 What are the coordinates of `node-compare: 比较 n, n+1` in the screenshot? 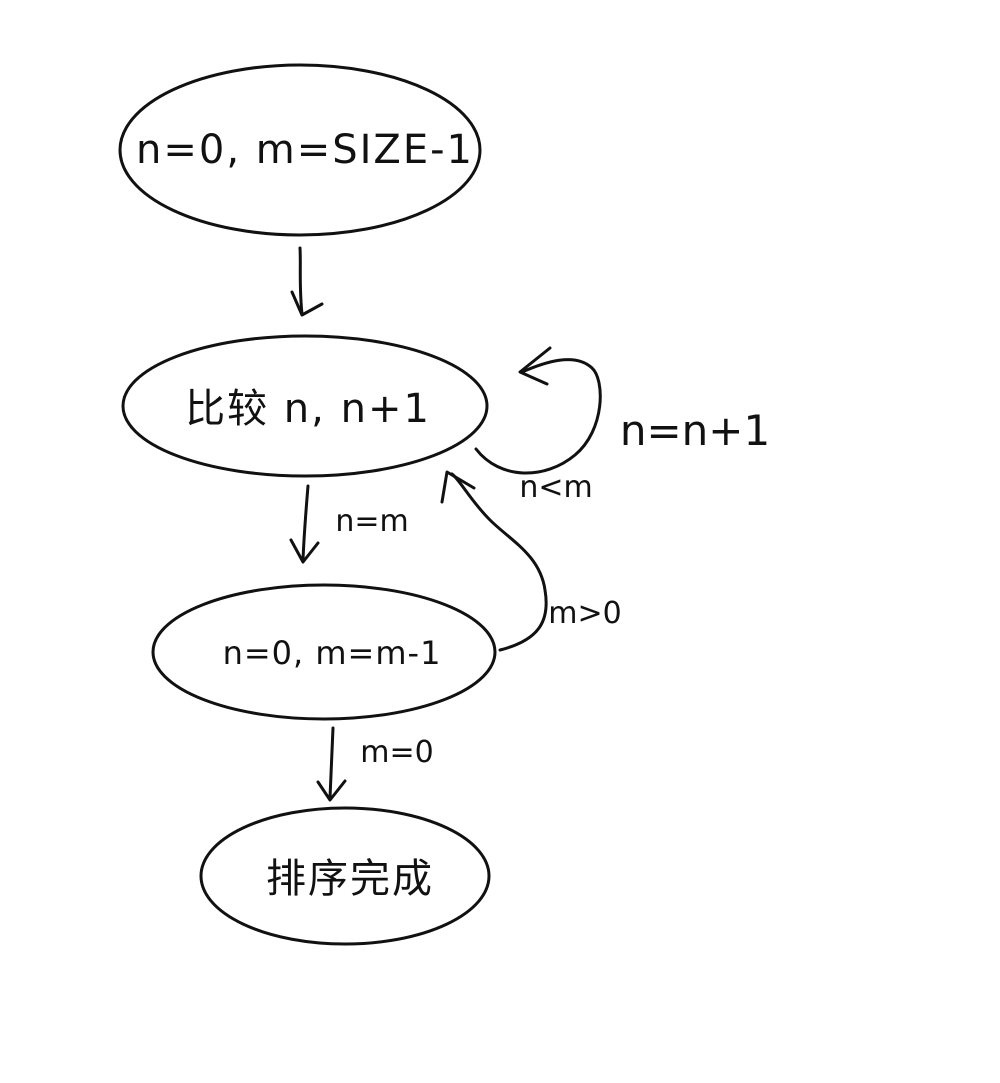 It's located at (305, 406).